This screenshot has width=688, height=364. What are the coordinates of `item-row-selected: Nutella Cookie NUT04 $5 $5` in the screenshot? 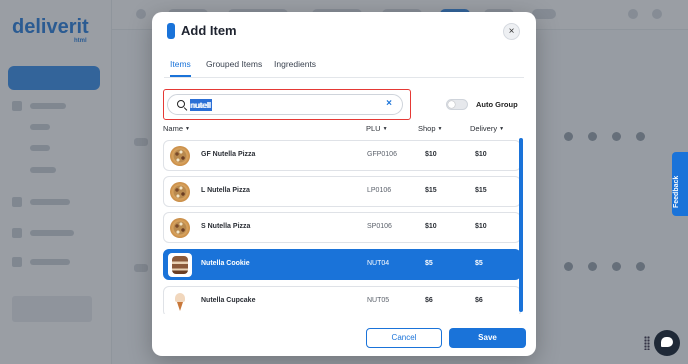 It's located at (342, 264).